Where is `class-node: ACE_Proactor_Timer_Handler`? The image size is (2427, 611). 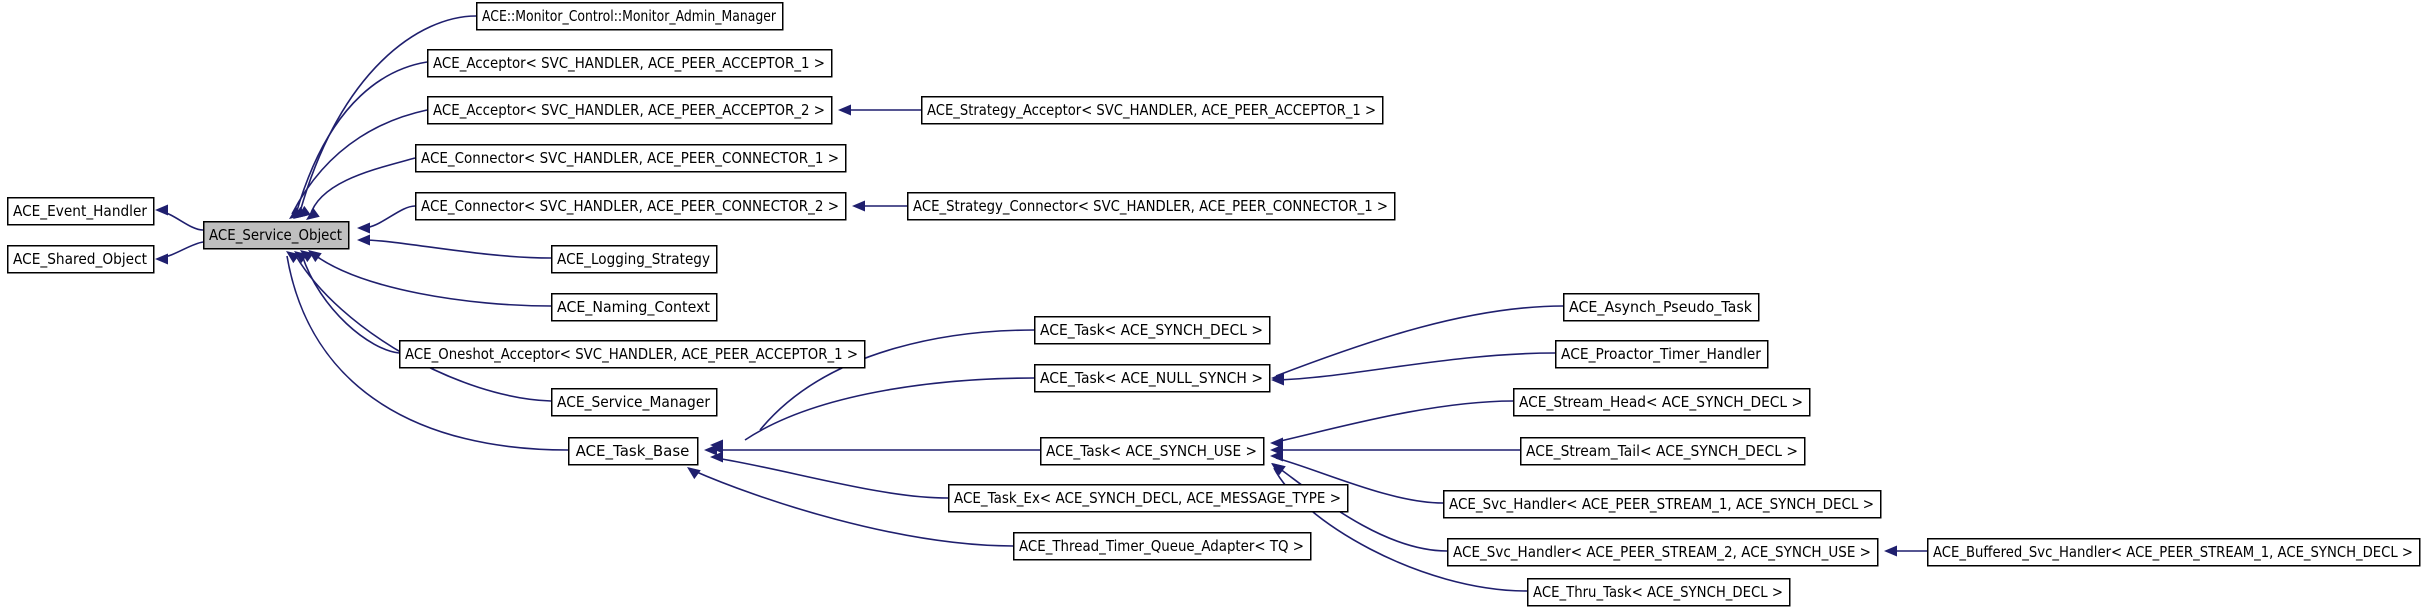 class-node: ACE_Proactor_Timer_Handler is located at coordinates (1662, 354).